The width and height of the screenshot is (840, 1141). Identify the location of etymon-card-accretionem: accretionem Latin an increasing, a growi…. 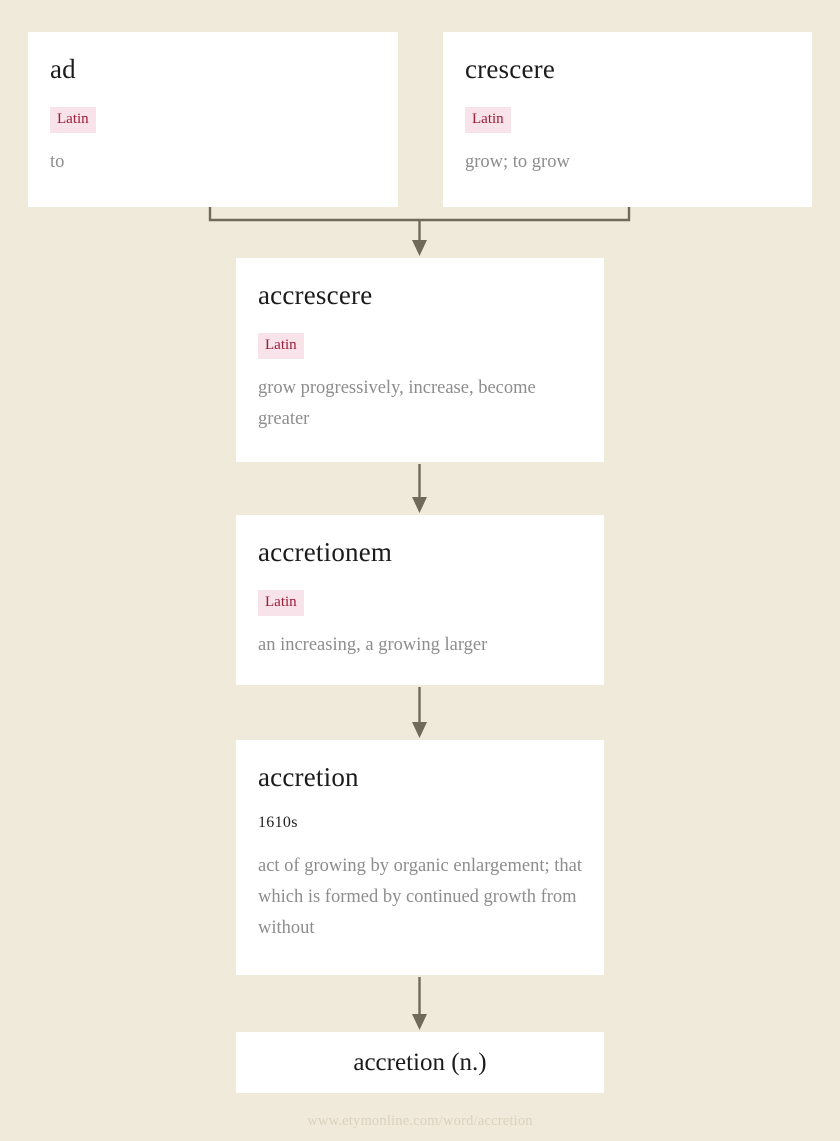
(420, 600).